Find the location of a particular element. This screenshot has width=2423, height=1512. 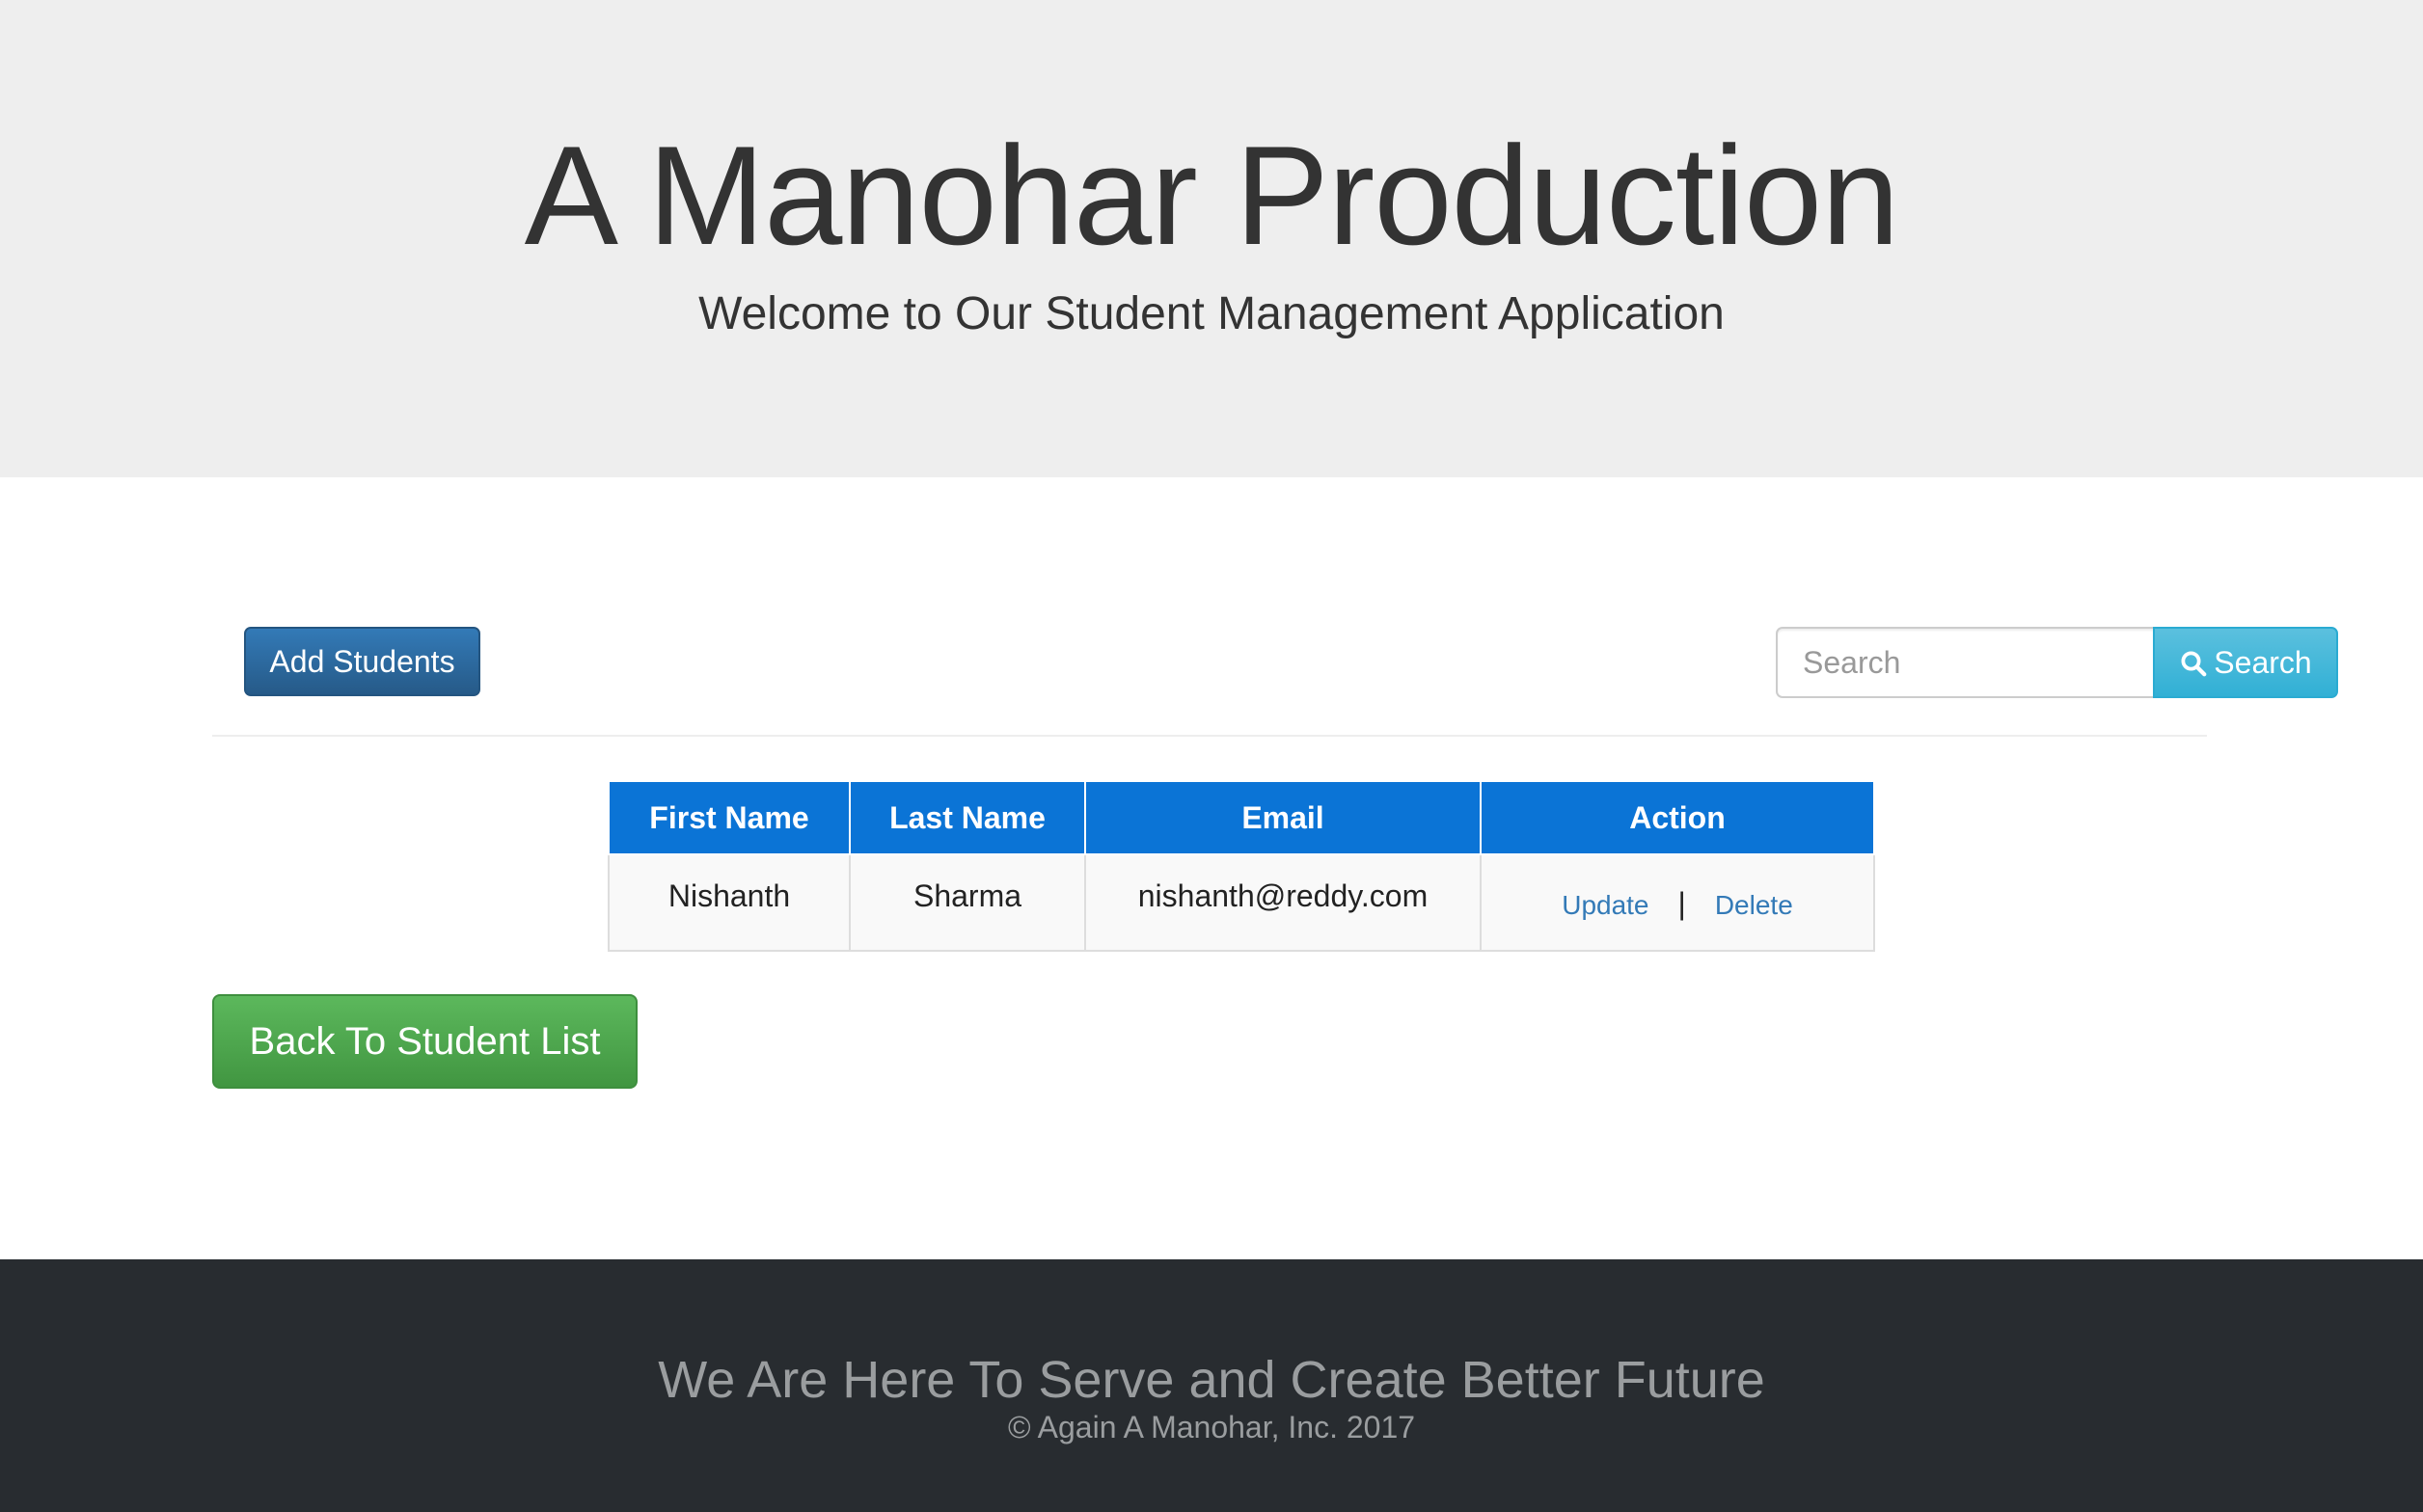

add-students-button: Add Students is located at coordinates (362, 661).